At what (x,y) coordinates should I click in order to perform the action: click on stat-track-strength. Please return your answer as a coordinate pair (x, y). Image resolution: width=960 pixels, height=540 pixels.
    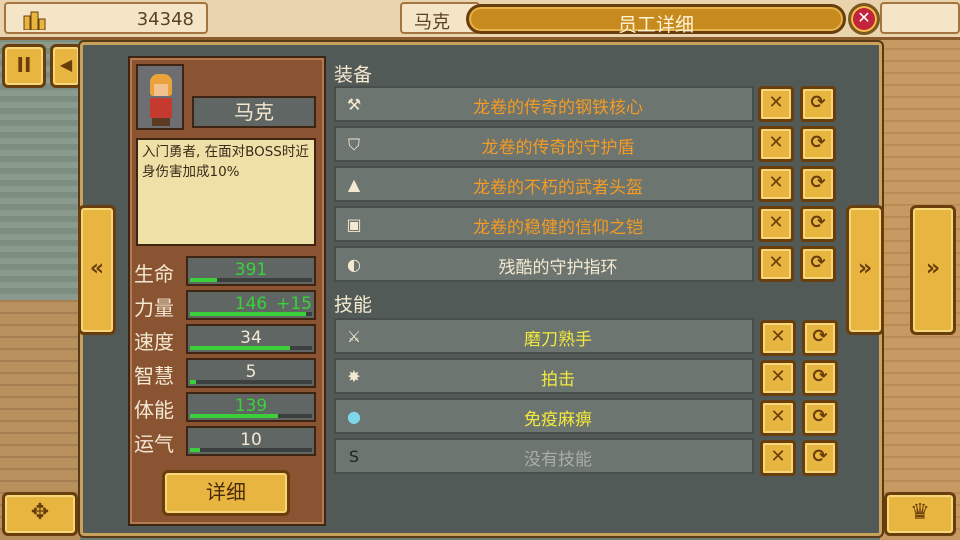
    Looking at the image, I should click on (251, 314).